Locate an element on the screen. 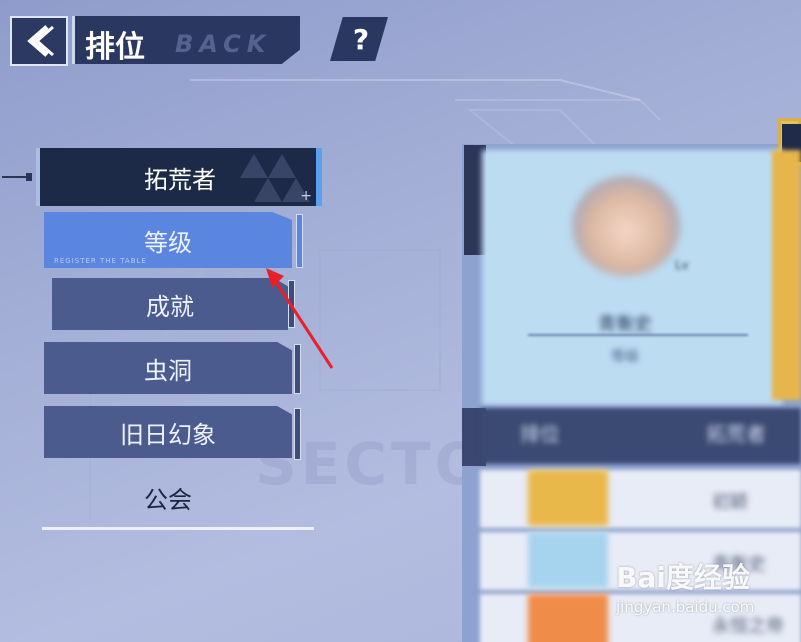 The width and height of the screenshot is (801, 642). menu-item-pioneer: 拓荒者 + is located at coordinates (179, 177).